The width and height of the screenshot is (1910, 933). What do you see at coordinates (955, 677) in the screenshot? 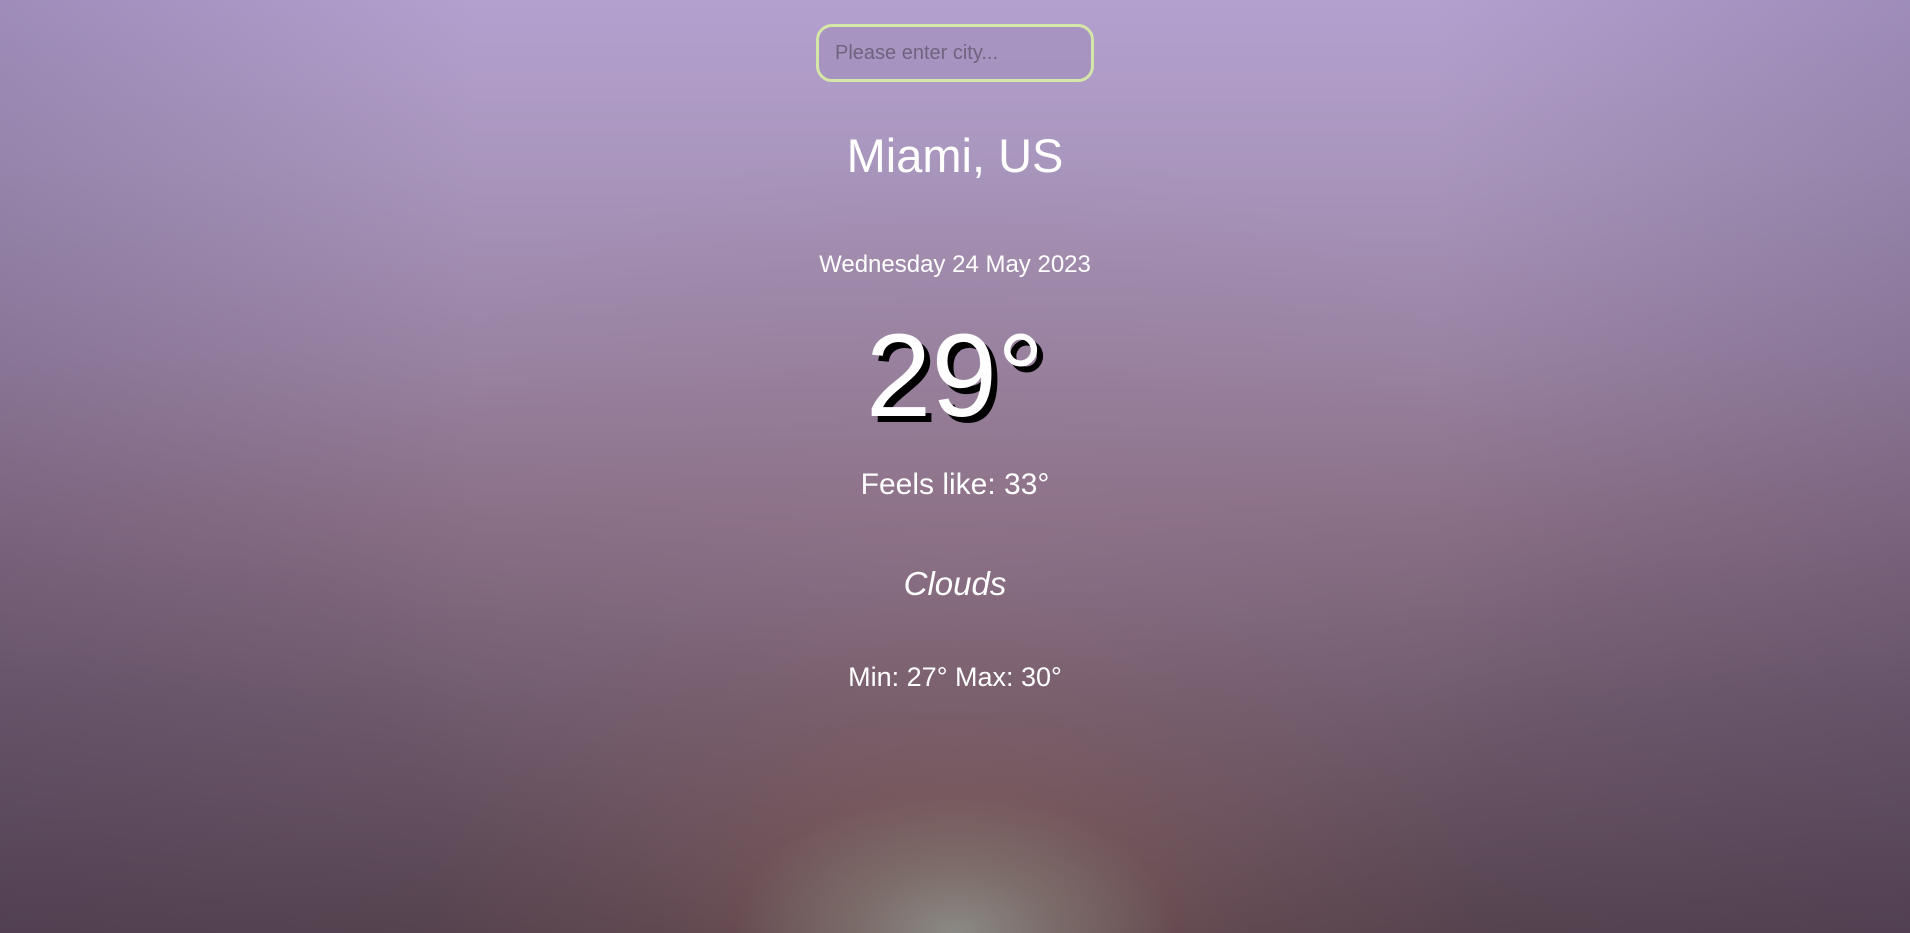
I see `min-max-temperature: Min: 27° Max: 30°` at bounding box center [955, 677].